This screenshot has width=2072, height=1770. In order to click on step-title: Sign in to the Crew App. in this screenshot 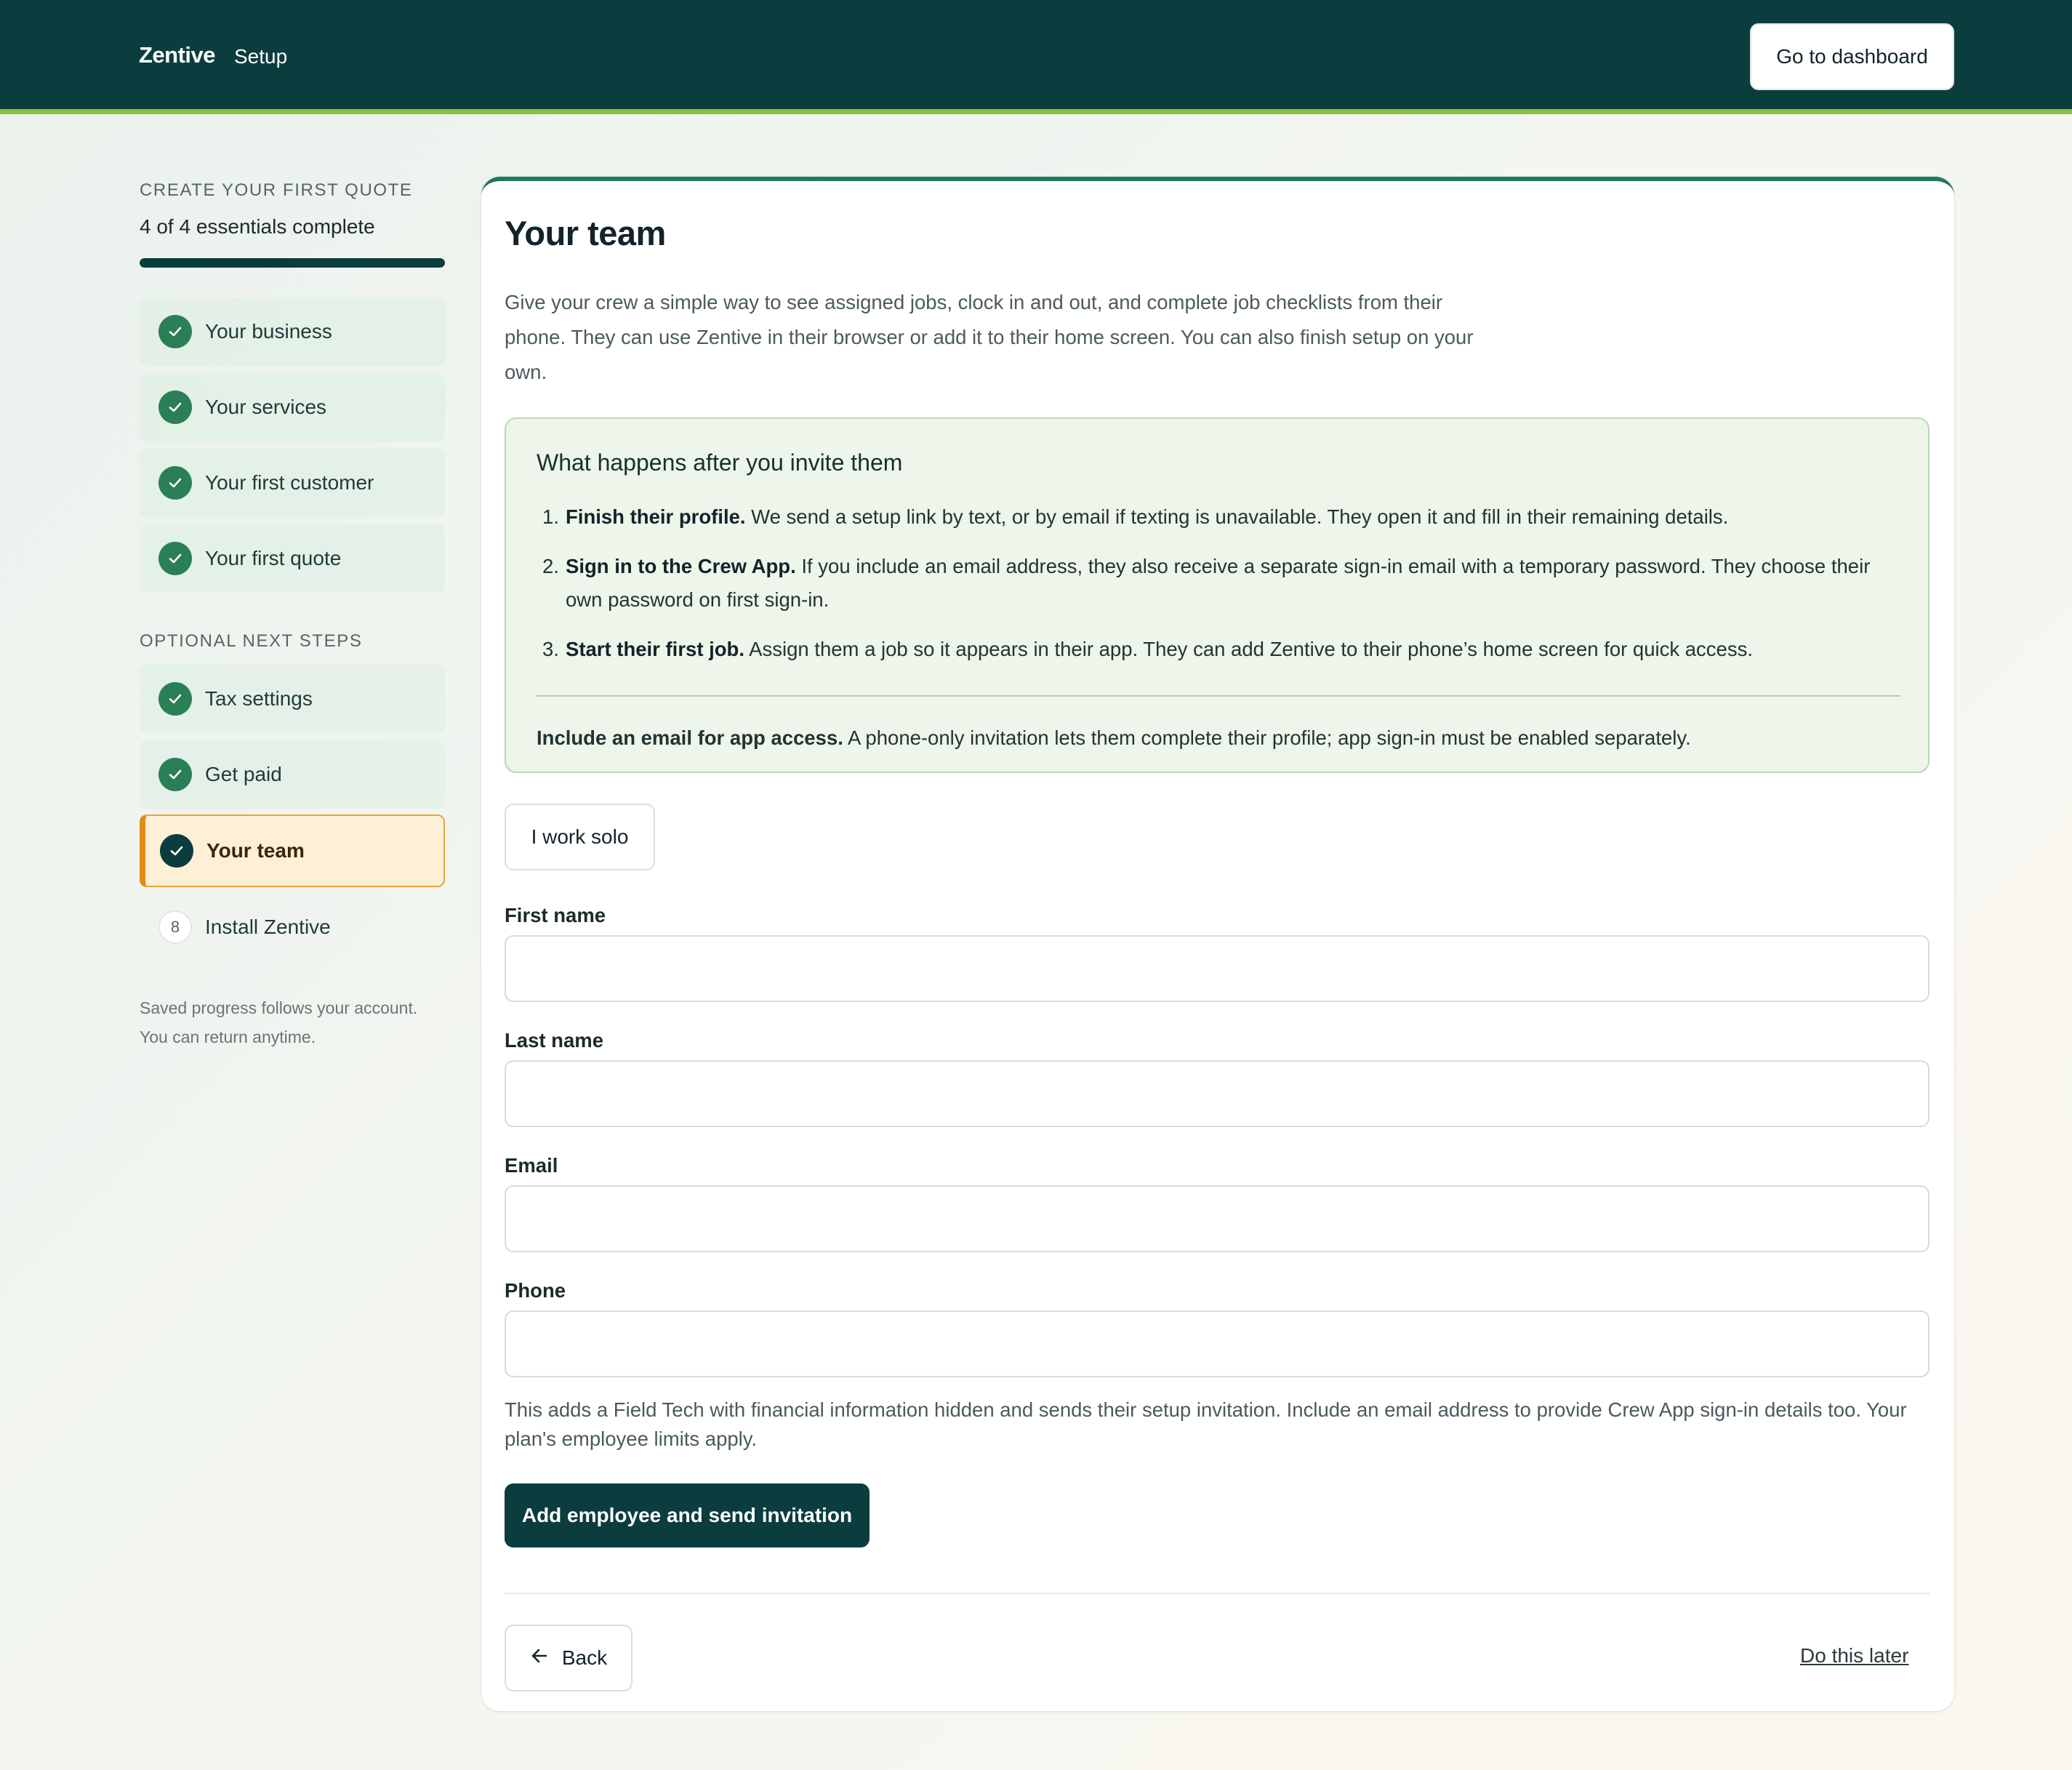, I will do `click(681, 566)`.